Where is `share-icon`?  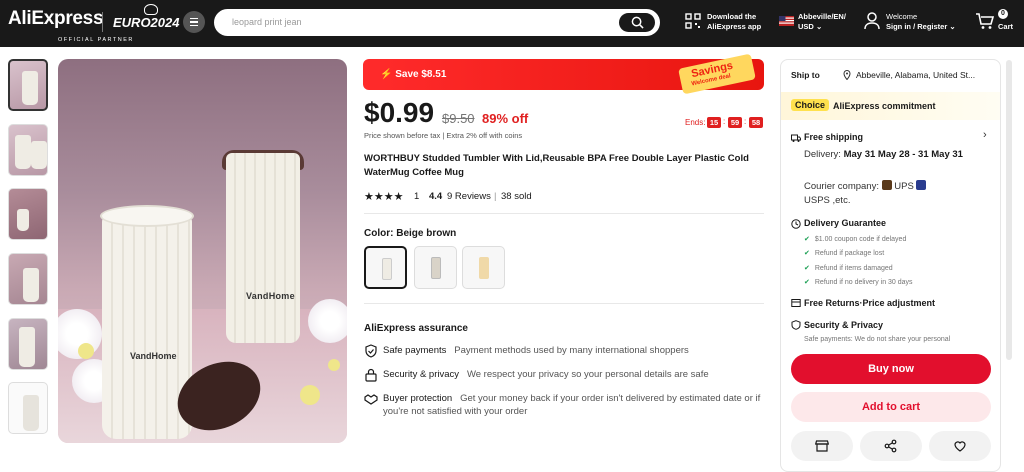
share-icon is located at coordinates (890, 446).